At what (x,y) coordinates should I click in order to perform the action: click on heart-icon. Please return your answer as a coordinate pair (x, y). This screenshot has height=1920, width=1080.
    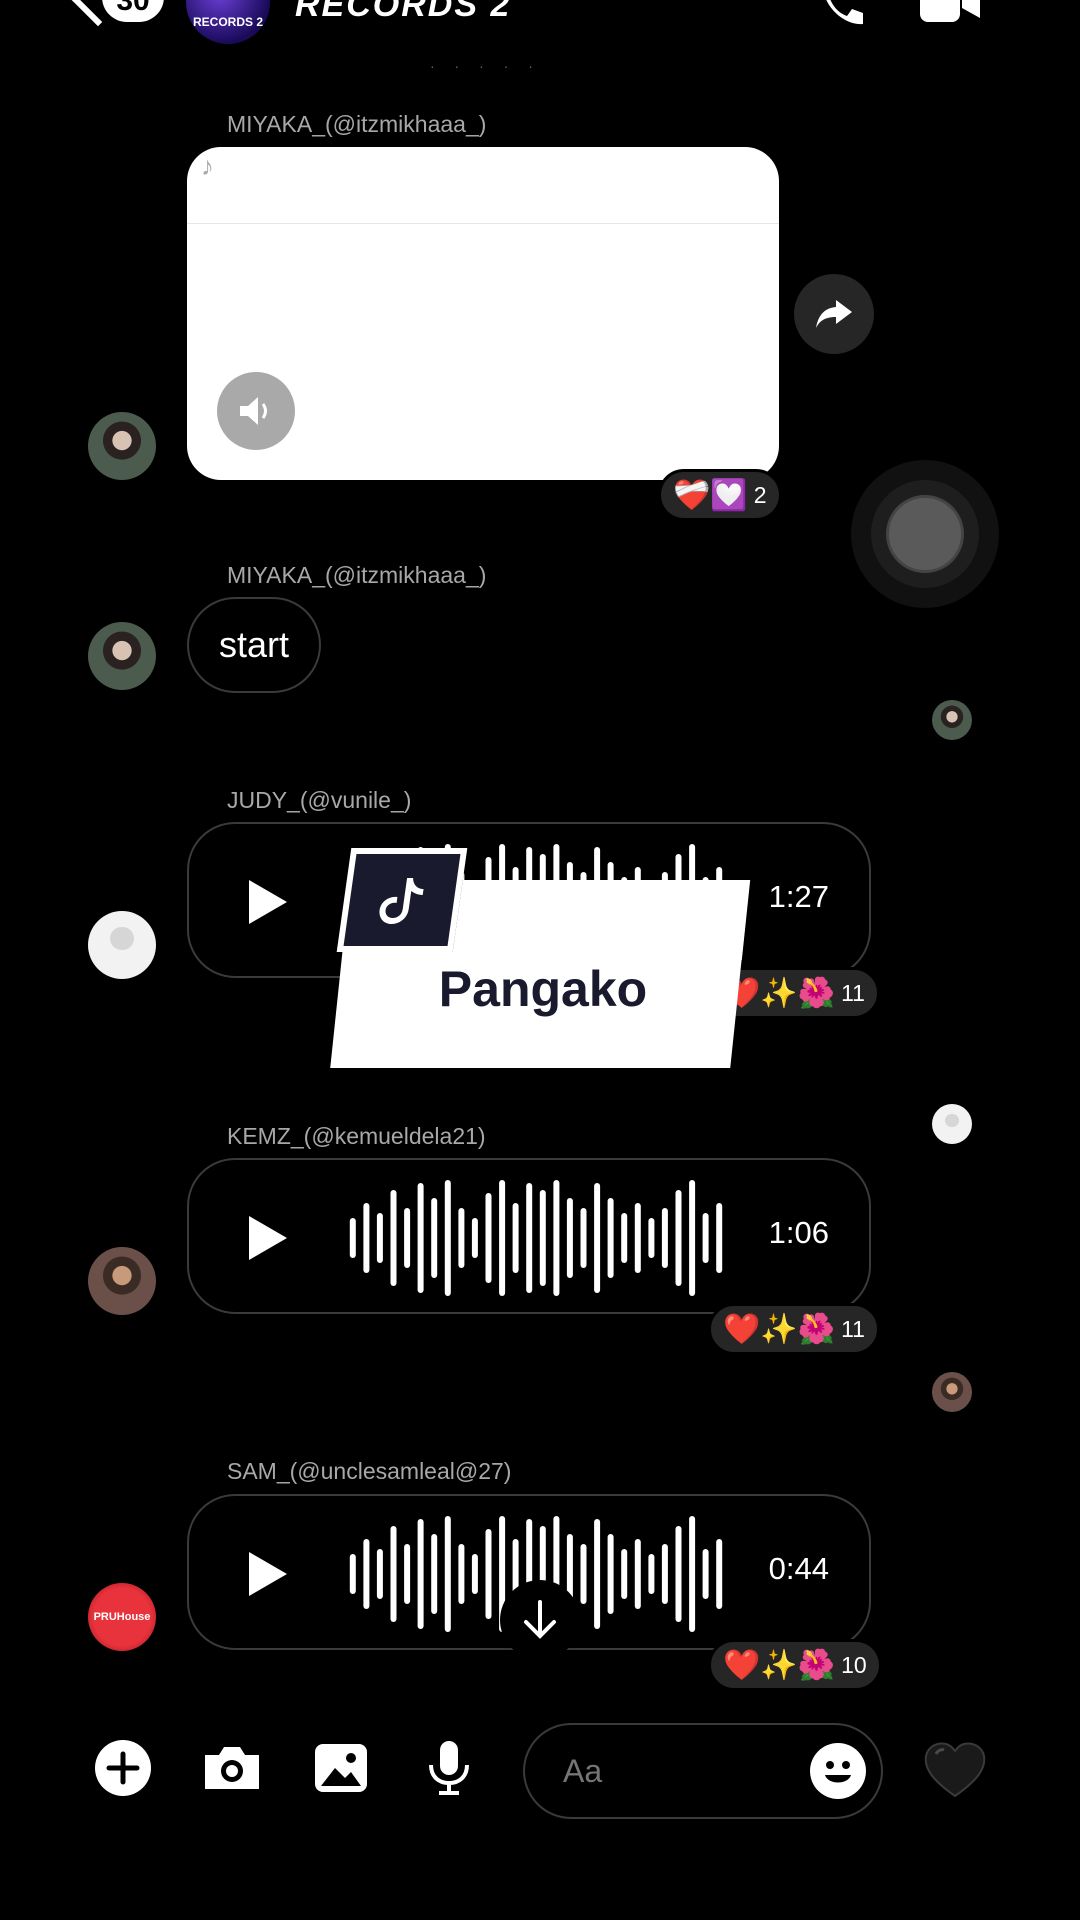
    Looking at the image, I should click on (955, 1770).